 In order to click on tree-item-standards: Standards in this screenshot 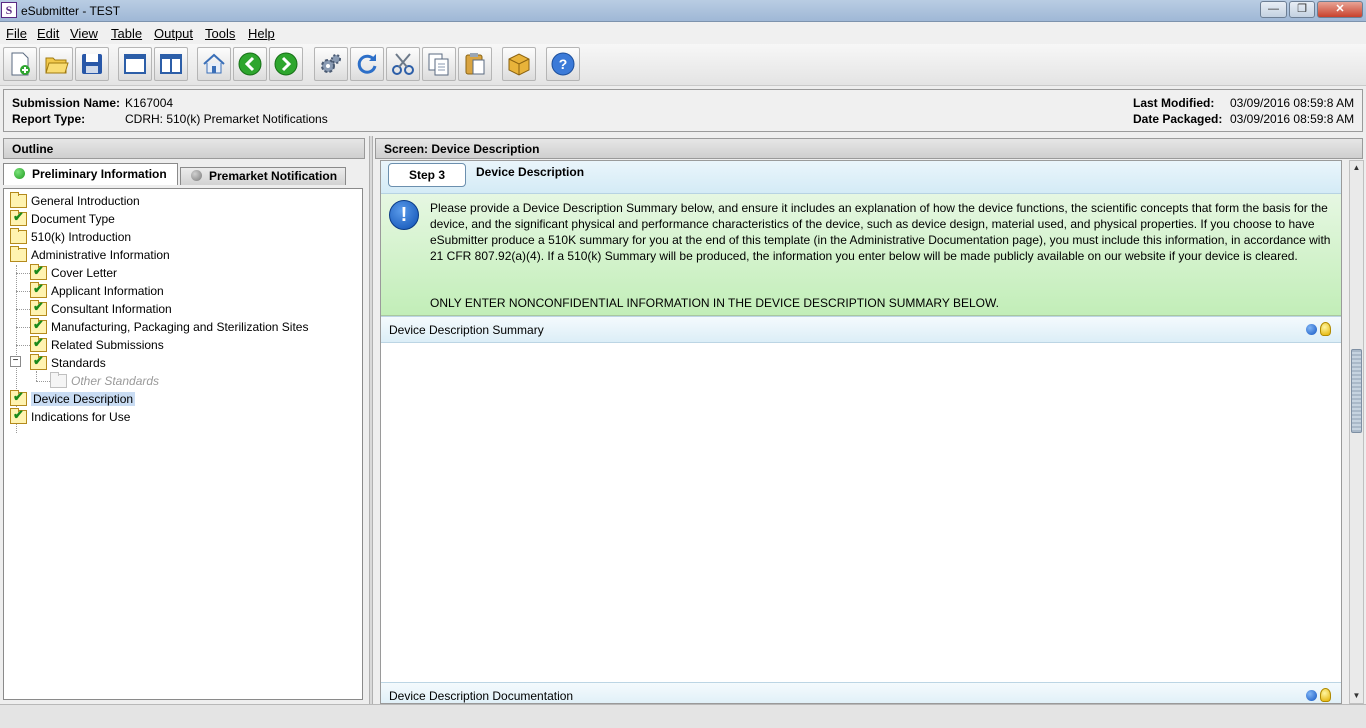, I will do `click(68, 362)`.